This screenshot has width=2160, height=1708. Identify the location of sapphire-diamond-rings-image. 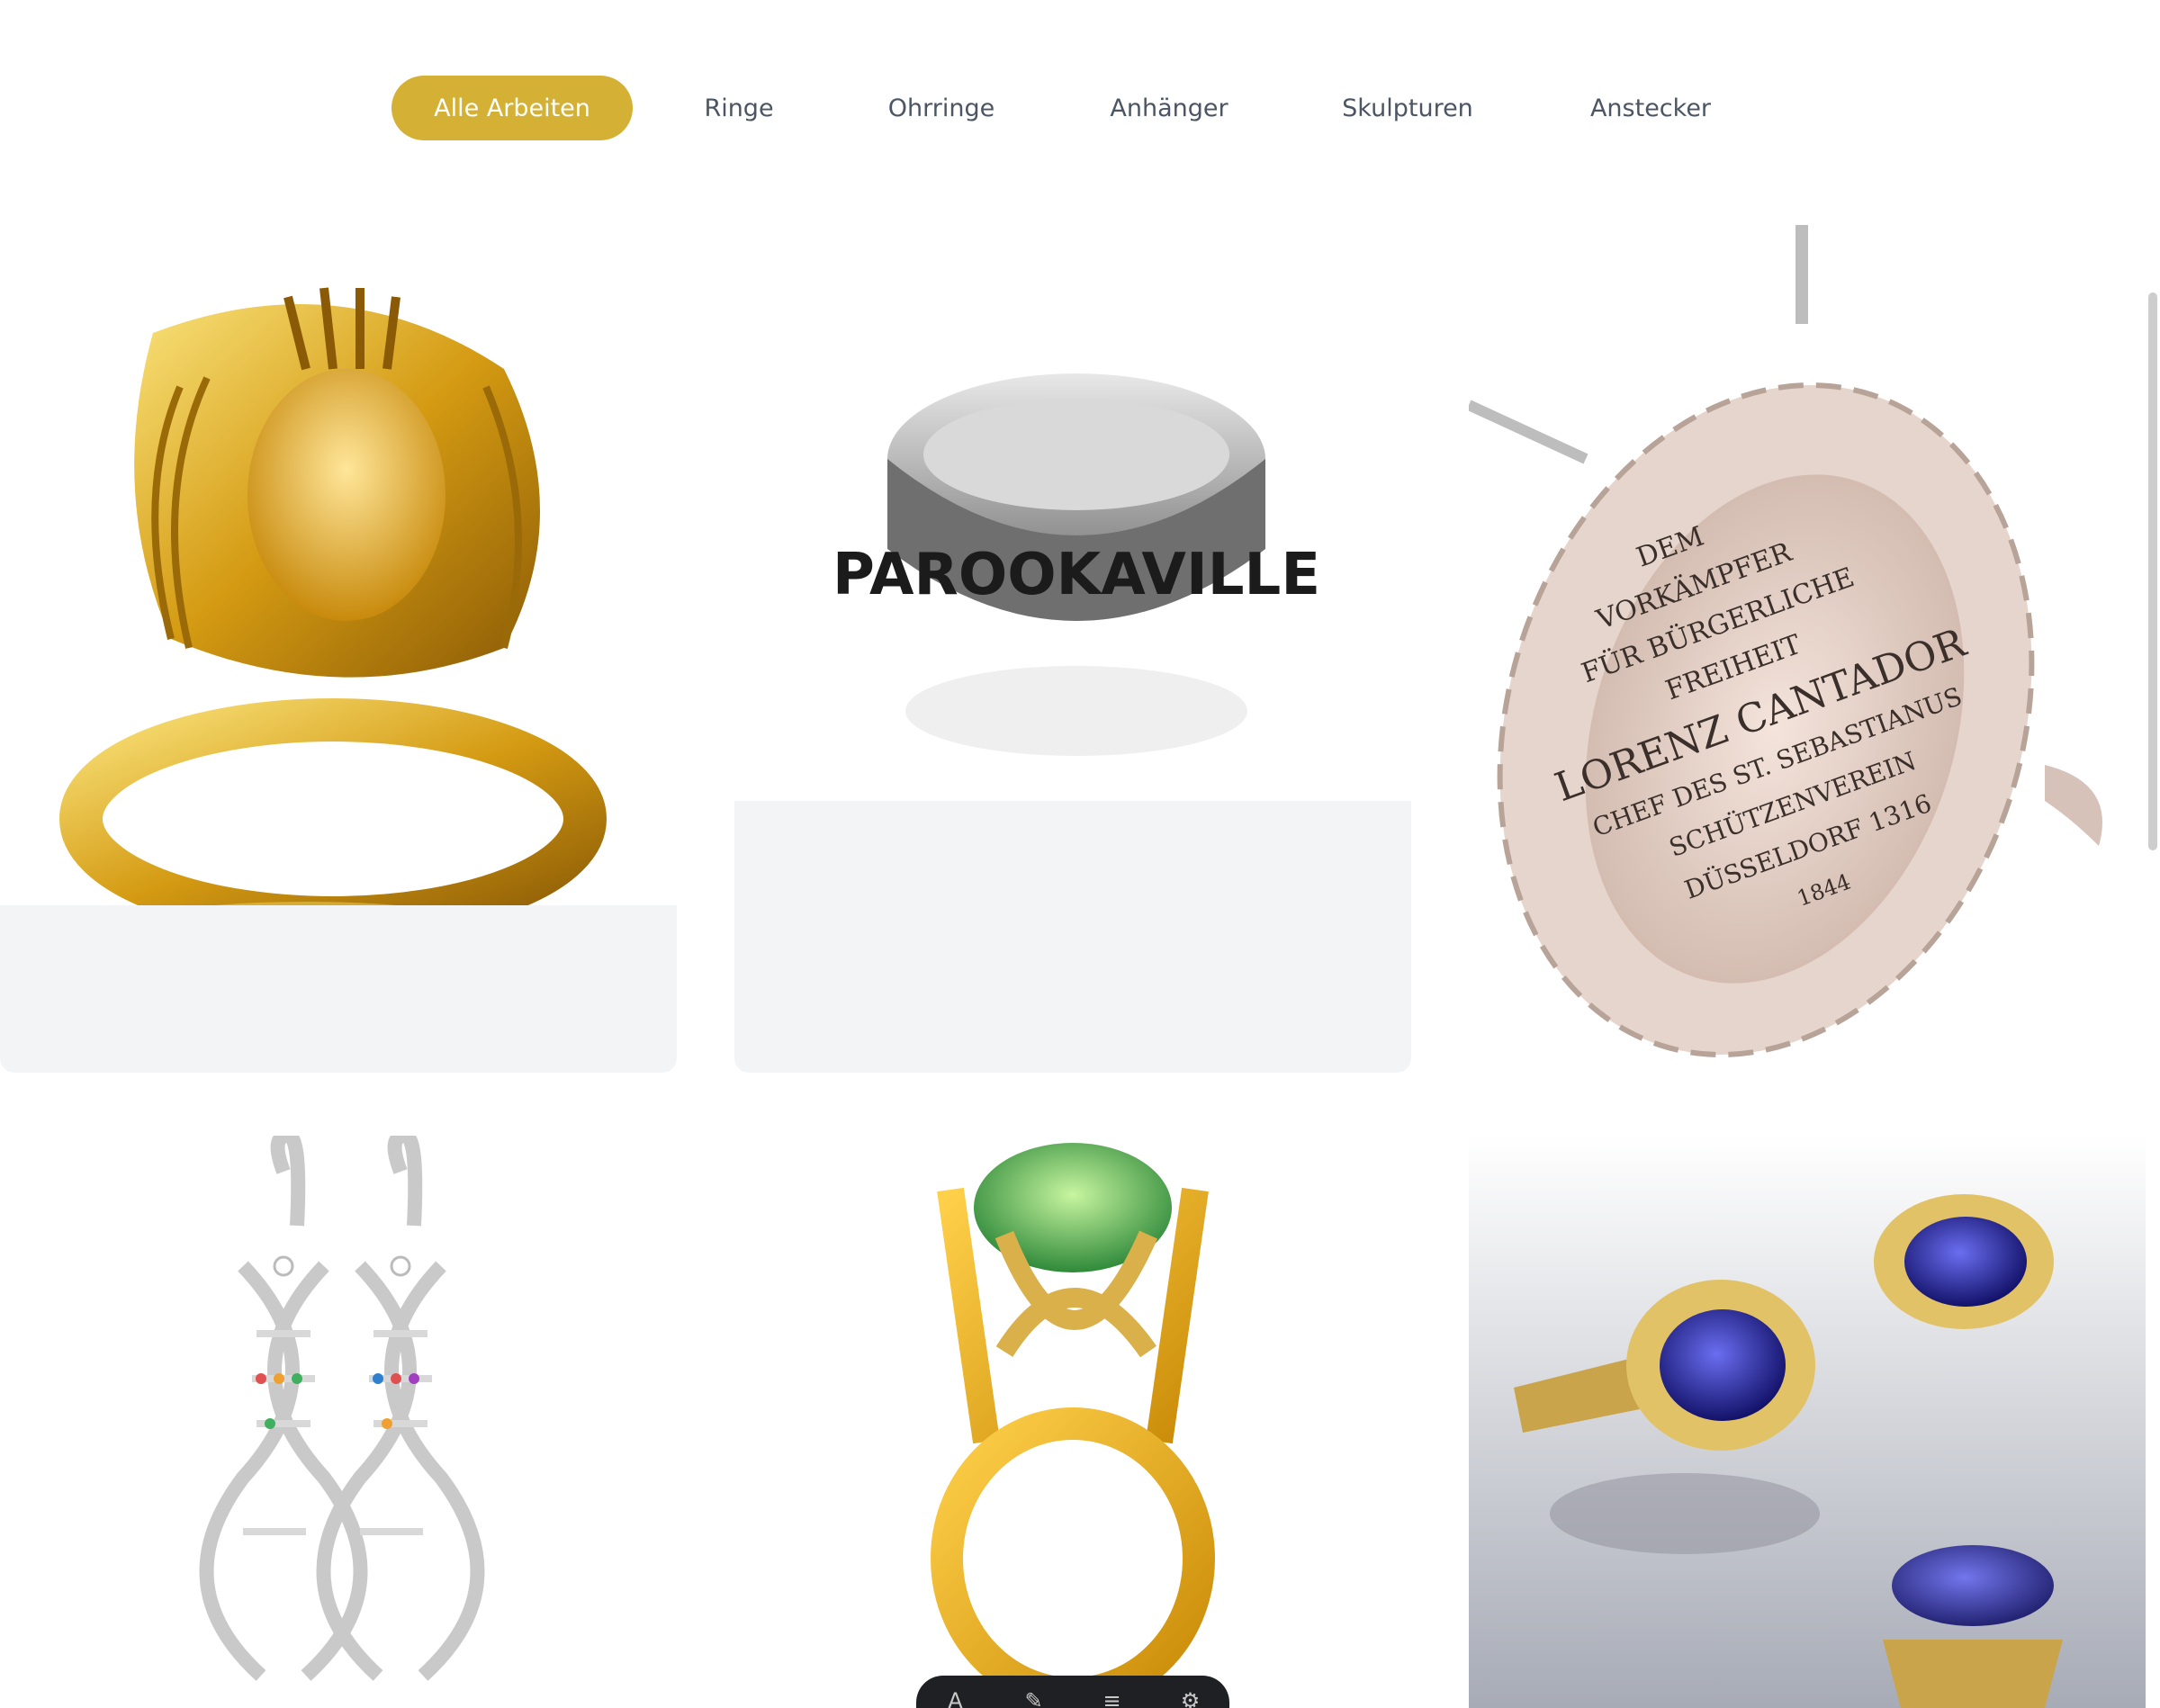
(1808, 1422).